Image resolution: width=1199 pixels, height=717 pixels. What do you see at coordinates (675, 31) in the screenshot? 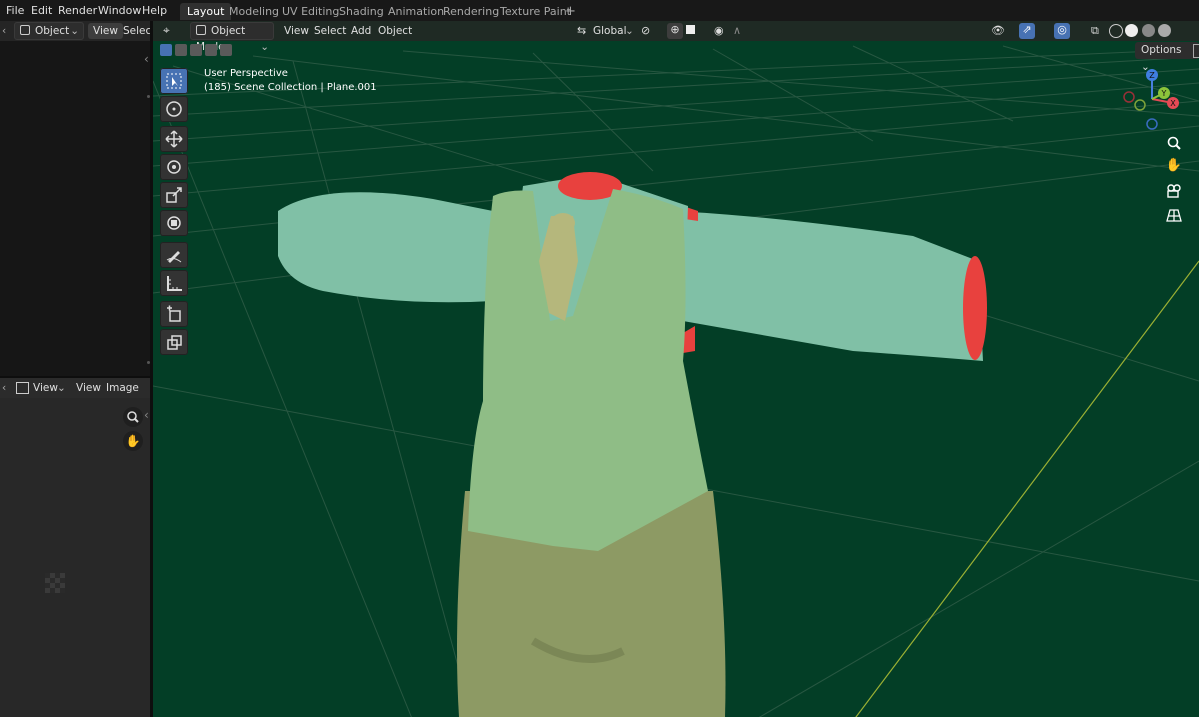
I see `snap-icon: ⊕` at bounding box center [675, 31].